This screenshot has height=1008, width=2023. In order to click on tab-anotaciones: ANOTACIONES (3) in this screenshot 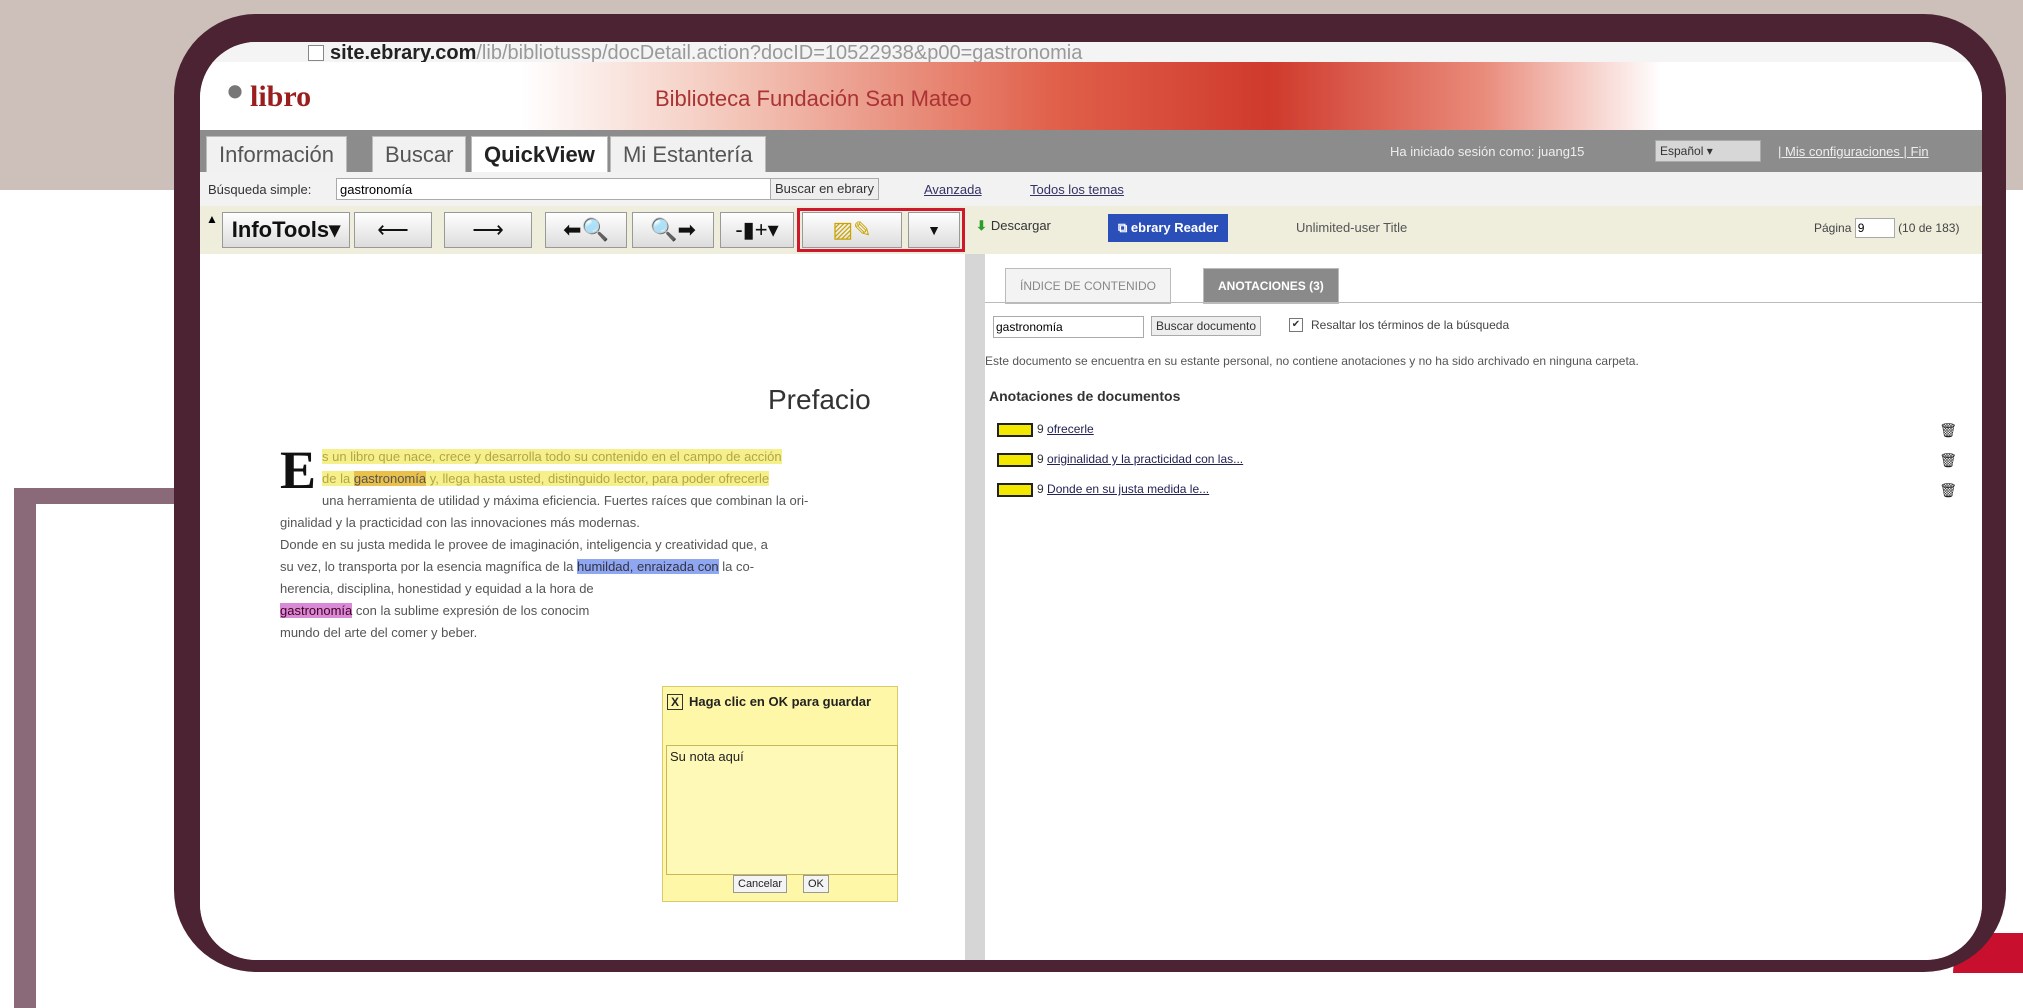, I will do `click(1271, 286)`.